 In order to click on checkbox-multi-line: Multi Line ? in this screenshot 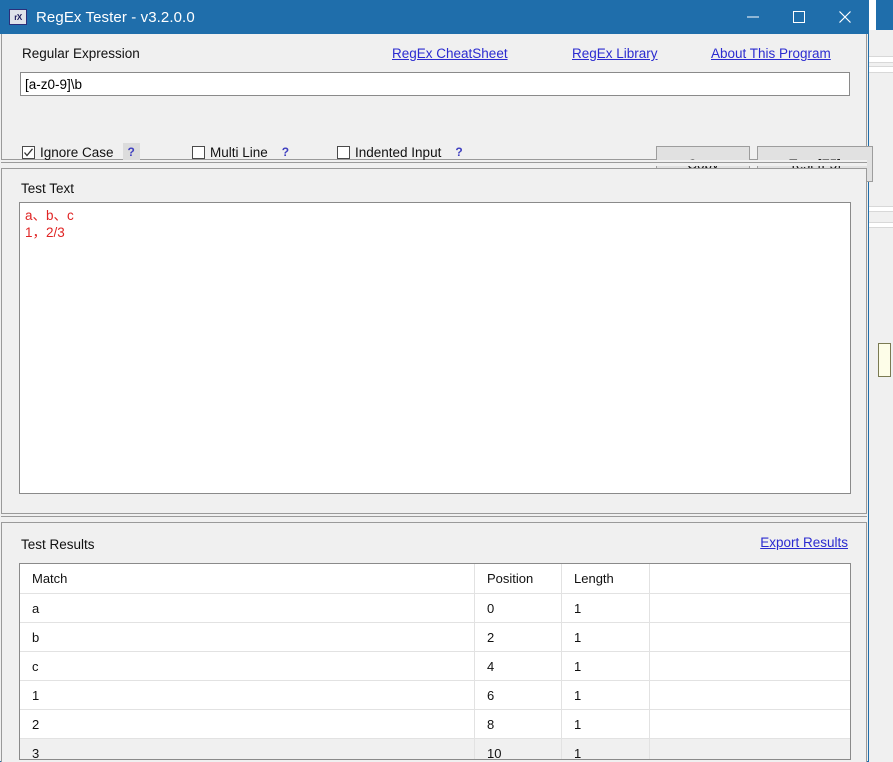, I will do `click(264, 152)`.